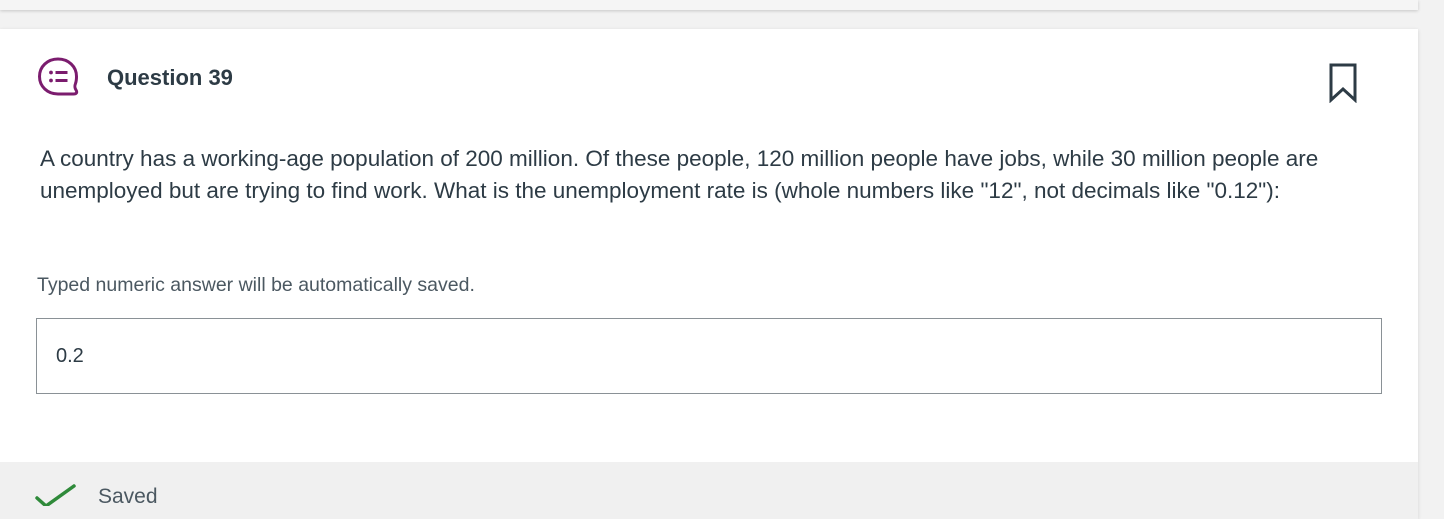 Image resolution: width=1444 pixels, height=519 pixels. Describe the element at coordinates (709, 5) in the screenshot. I see `previous-question-card` at that location.